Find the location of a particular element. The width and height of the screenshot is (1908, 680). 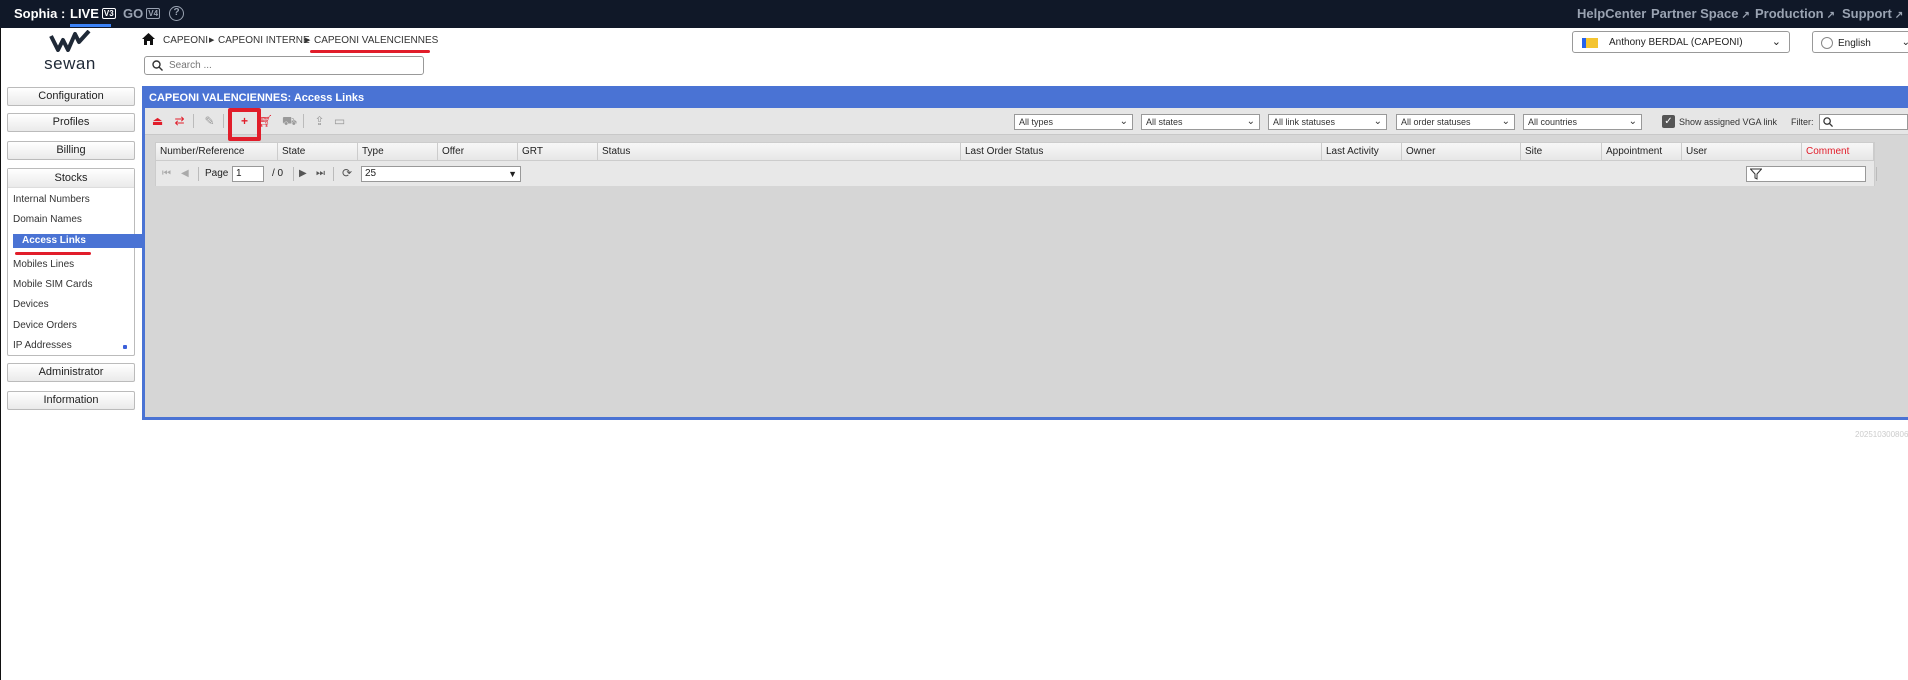

column-comment: Comment is located at coordinates (1838, 152).